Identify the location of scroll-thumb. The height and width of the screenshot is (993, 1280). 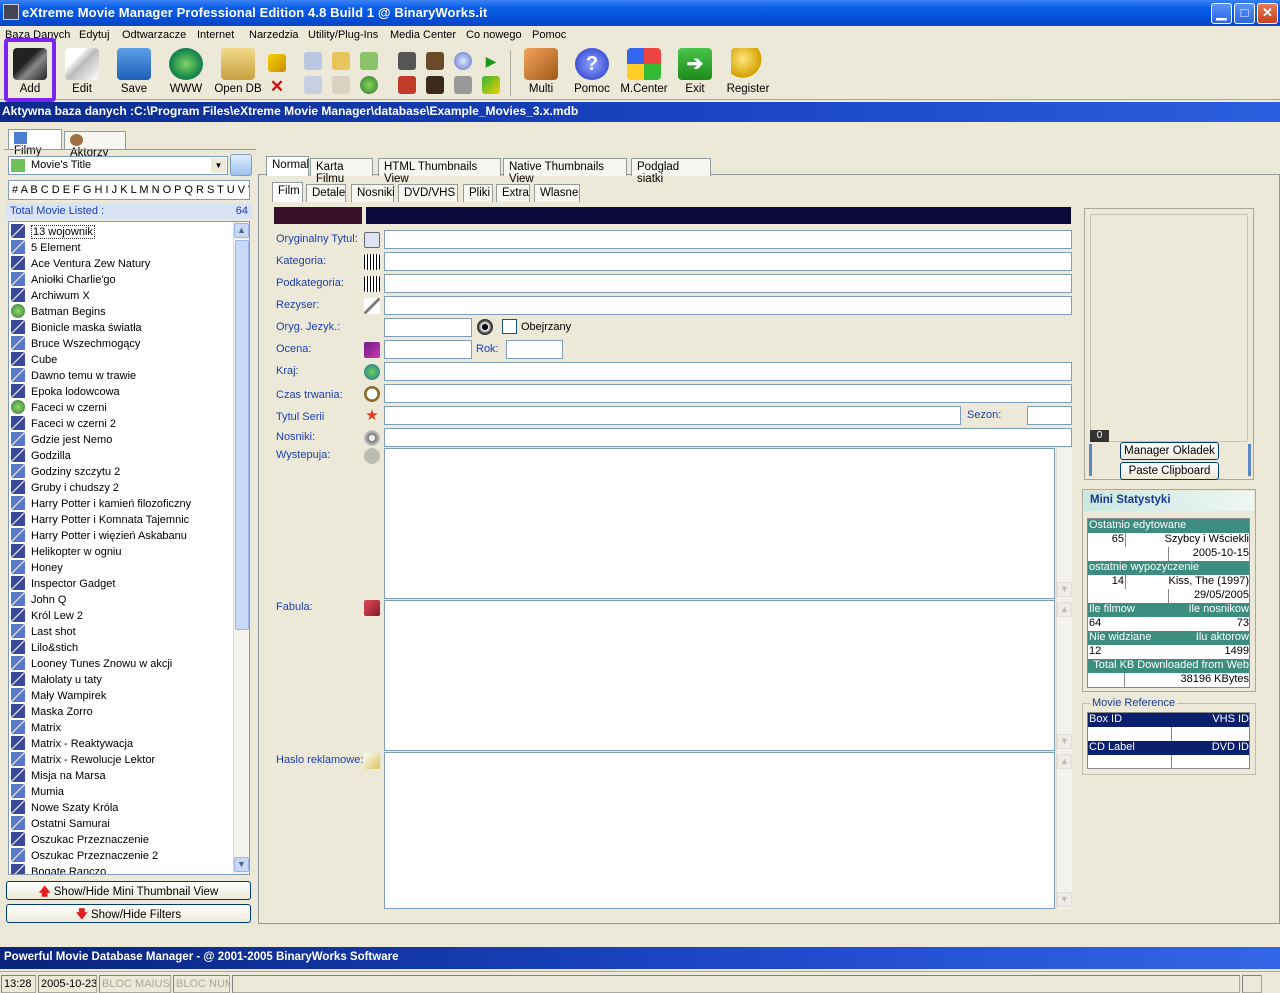
(242, 435).